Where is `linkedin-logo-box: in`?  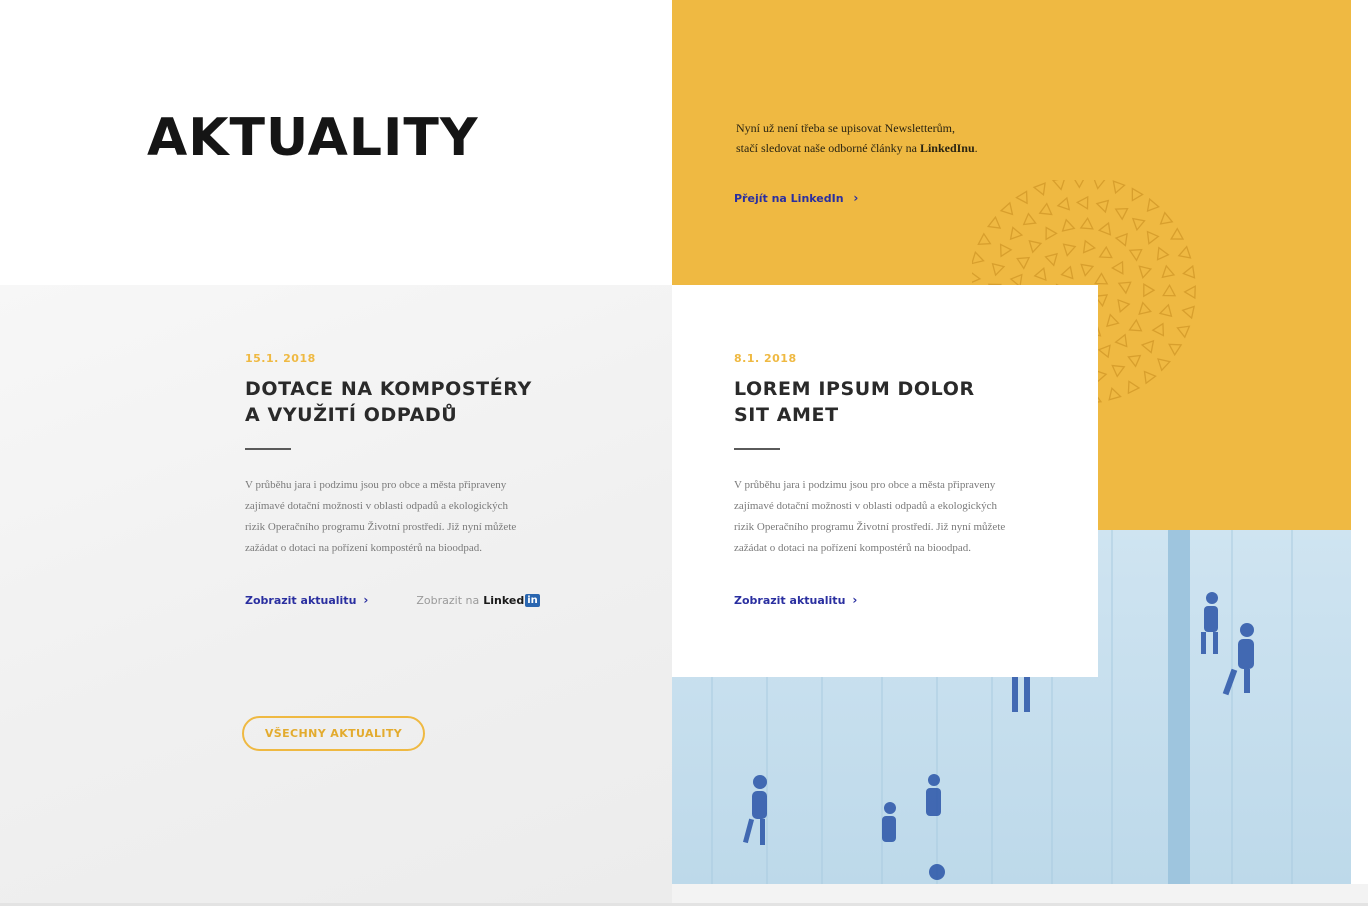 linkedin-logo-box: in is located at coordinates (532, 600).